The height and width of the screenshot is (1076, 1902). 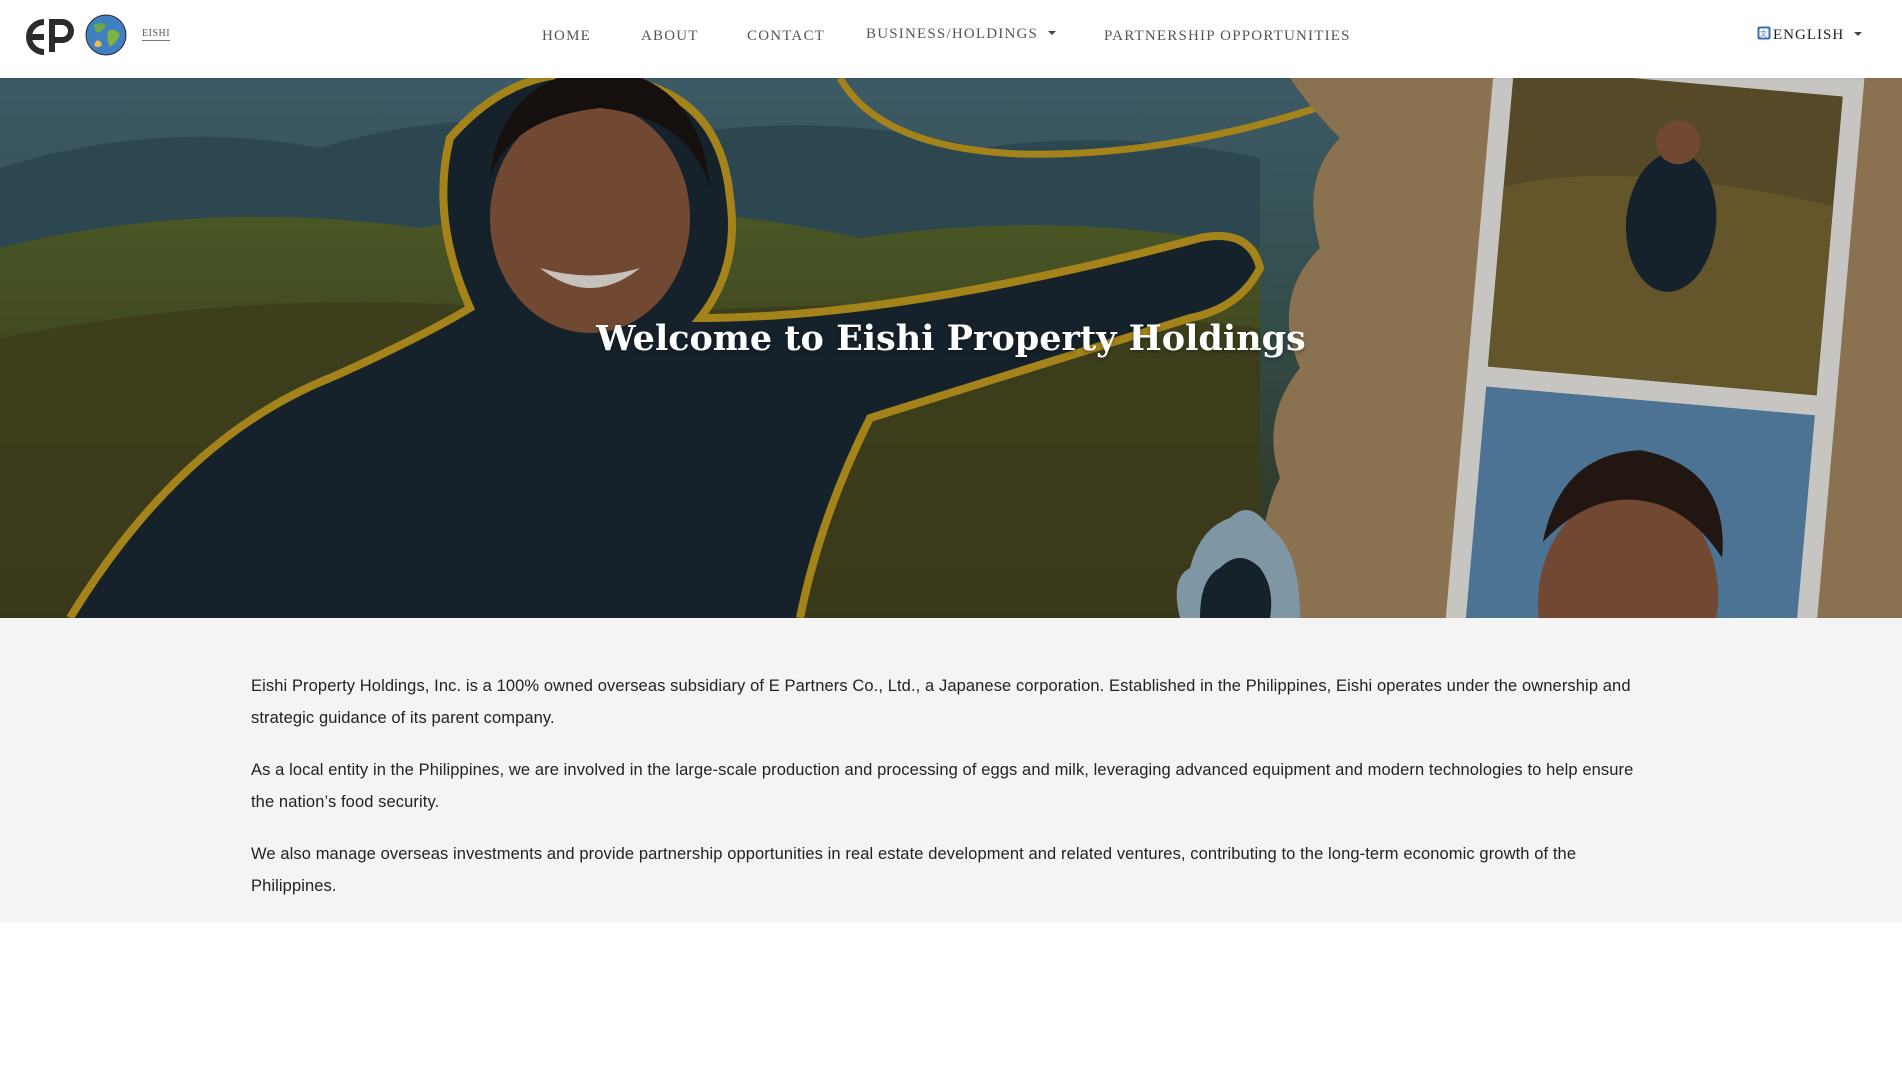 What do you see at coordinates (566, 36) in the screenshot?
I see `nav-home: HOME` at bounding box center [566, 36].